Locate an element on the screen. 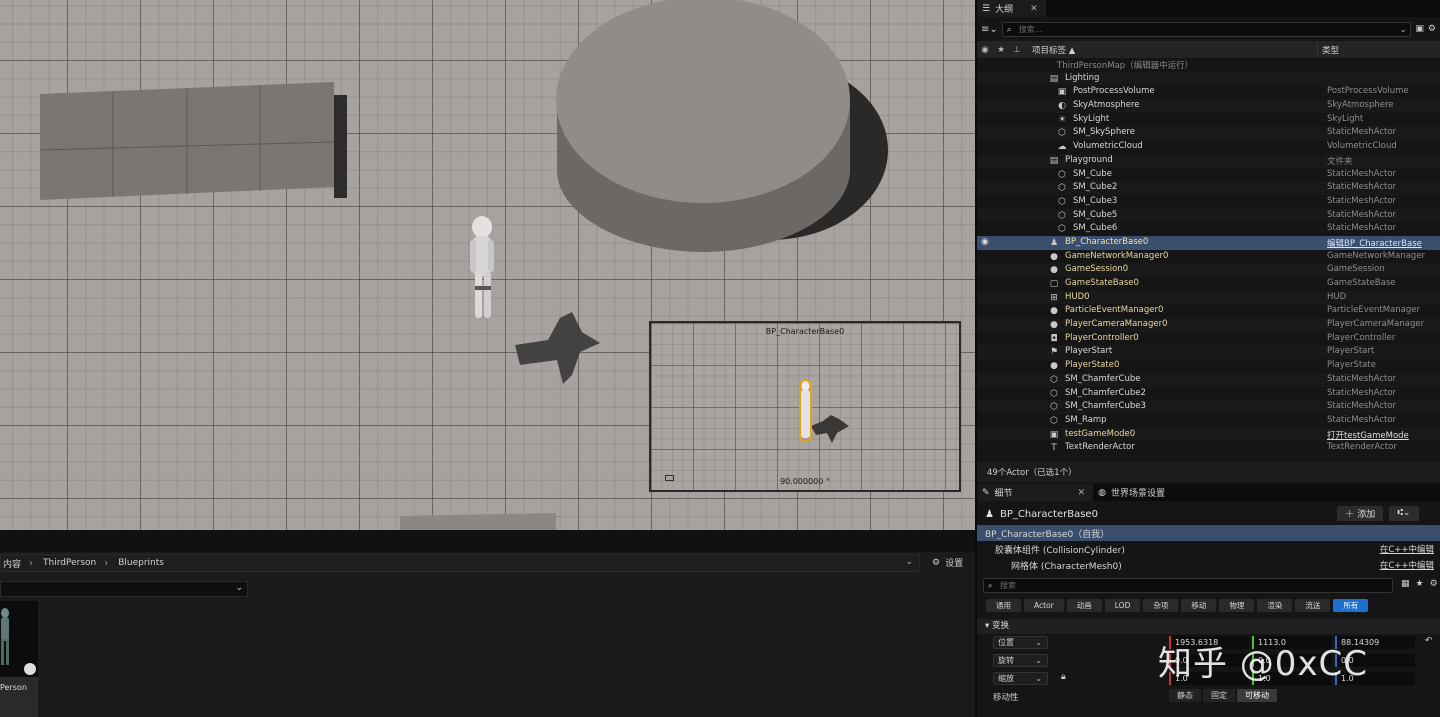 This screenshot has height=717, width=1440. tab-details: ✎ 细节 ✕ is located at coordinates (1035, 492).